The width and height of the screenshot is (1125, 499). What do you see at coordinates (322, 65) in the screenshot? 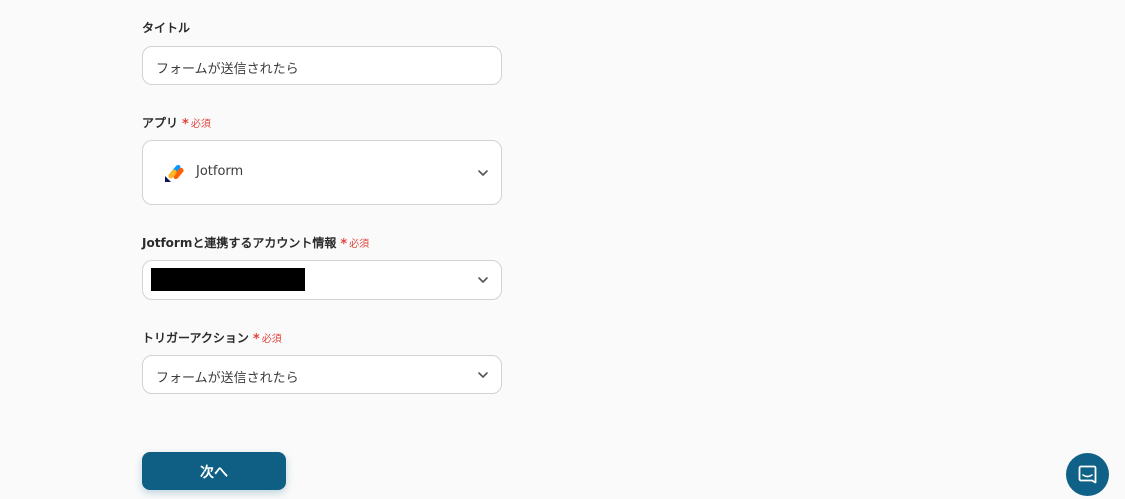
I see `title-input: フォームが送信されたら` at bounding box center [322, 65].